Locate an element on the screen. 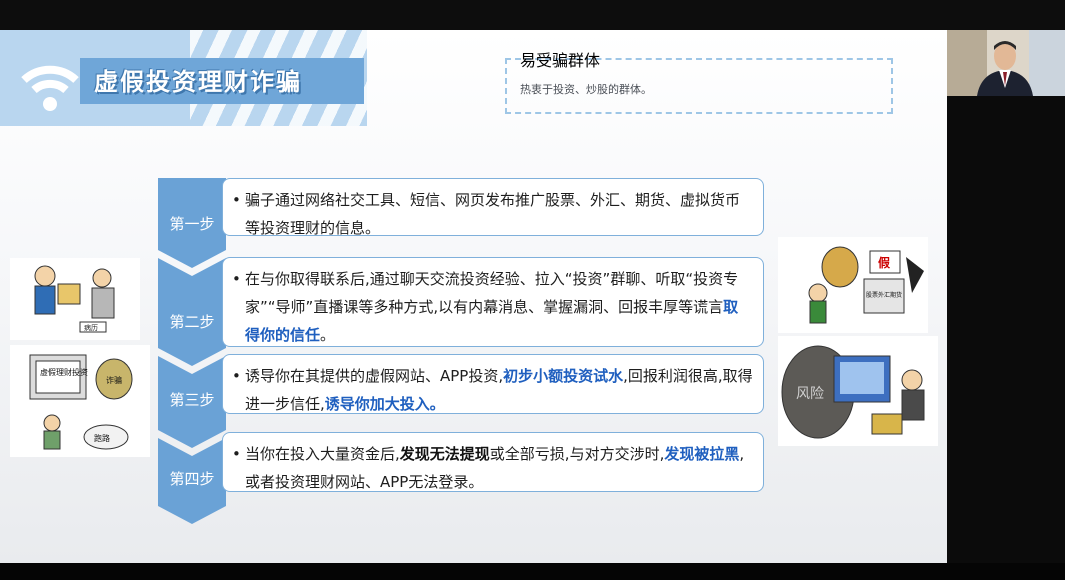 The height and width of the screenshot is (580, 1065). title-banner: 虚假投资理财诈骗 is located at coordinates (183, 78).